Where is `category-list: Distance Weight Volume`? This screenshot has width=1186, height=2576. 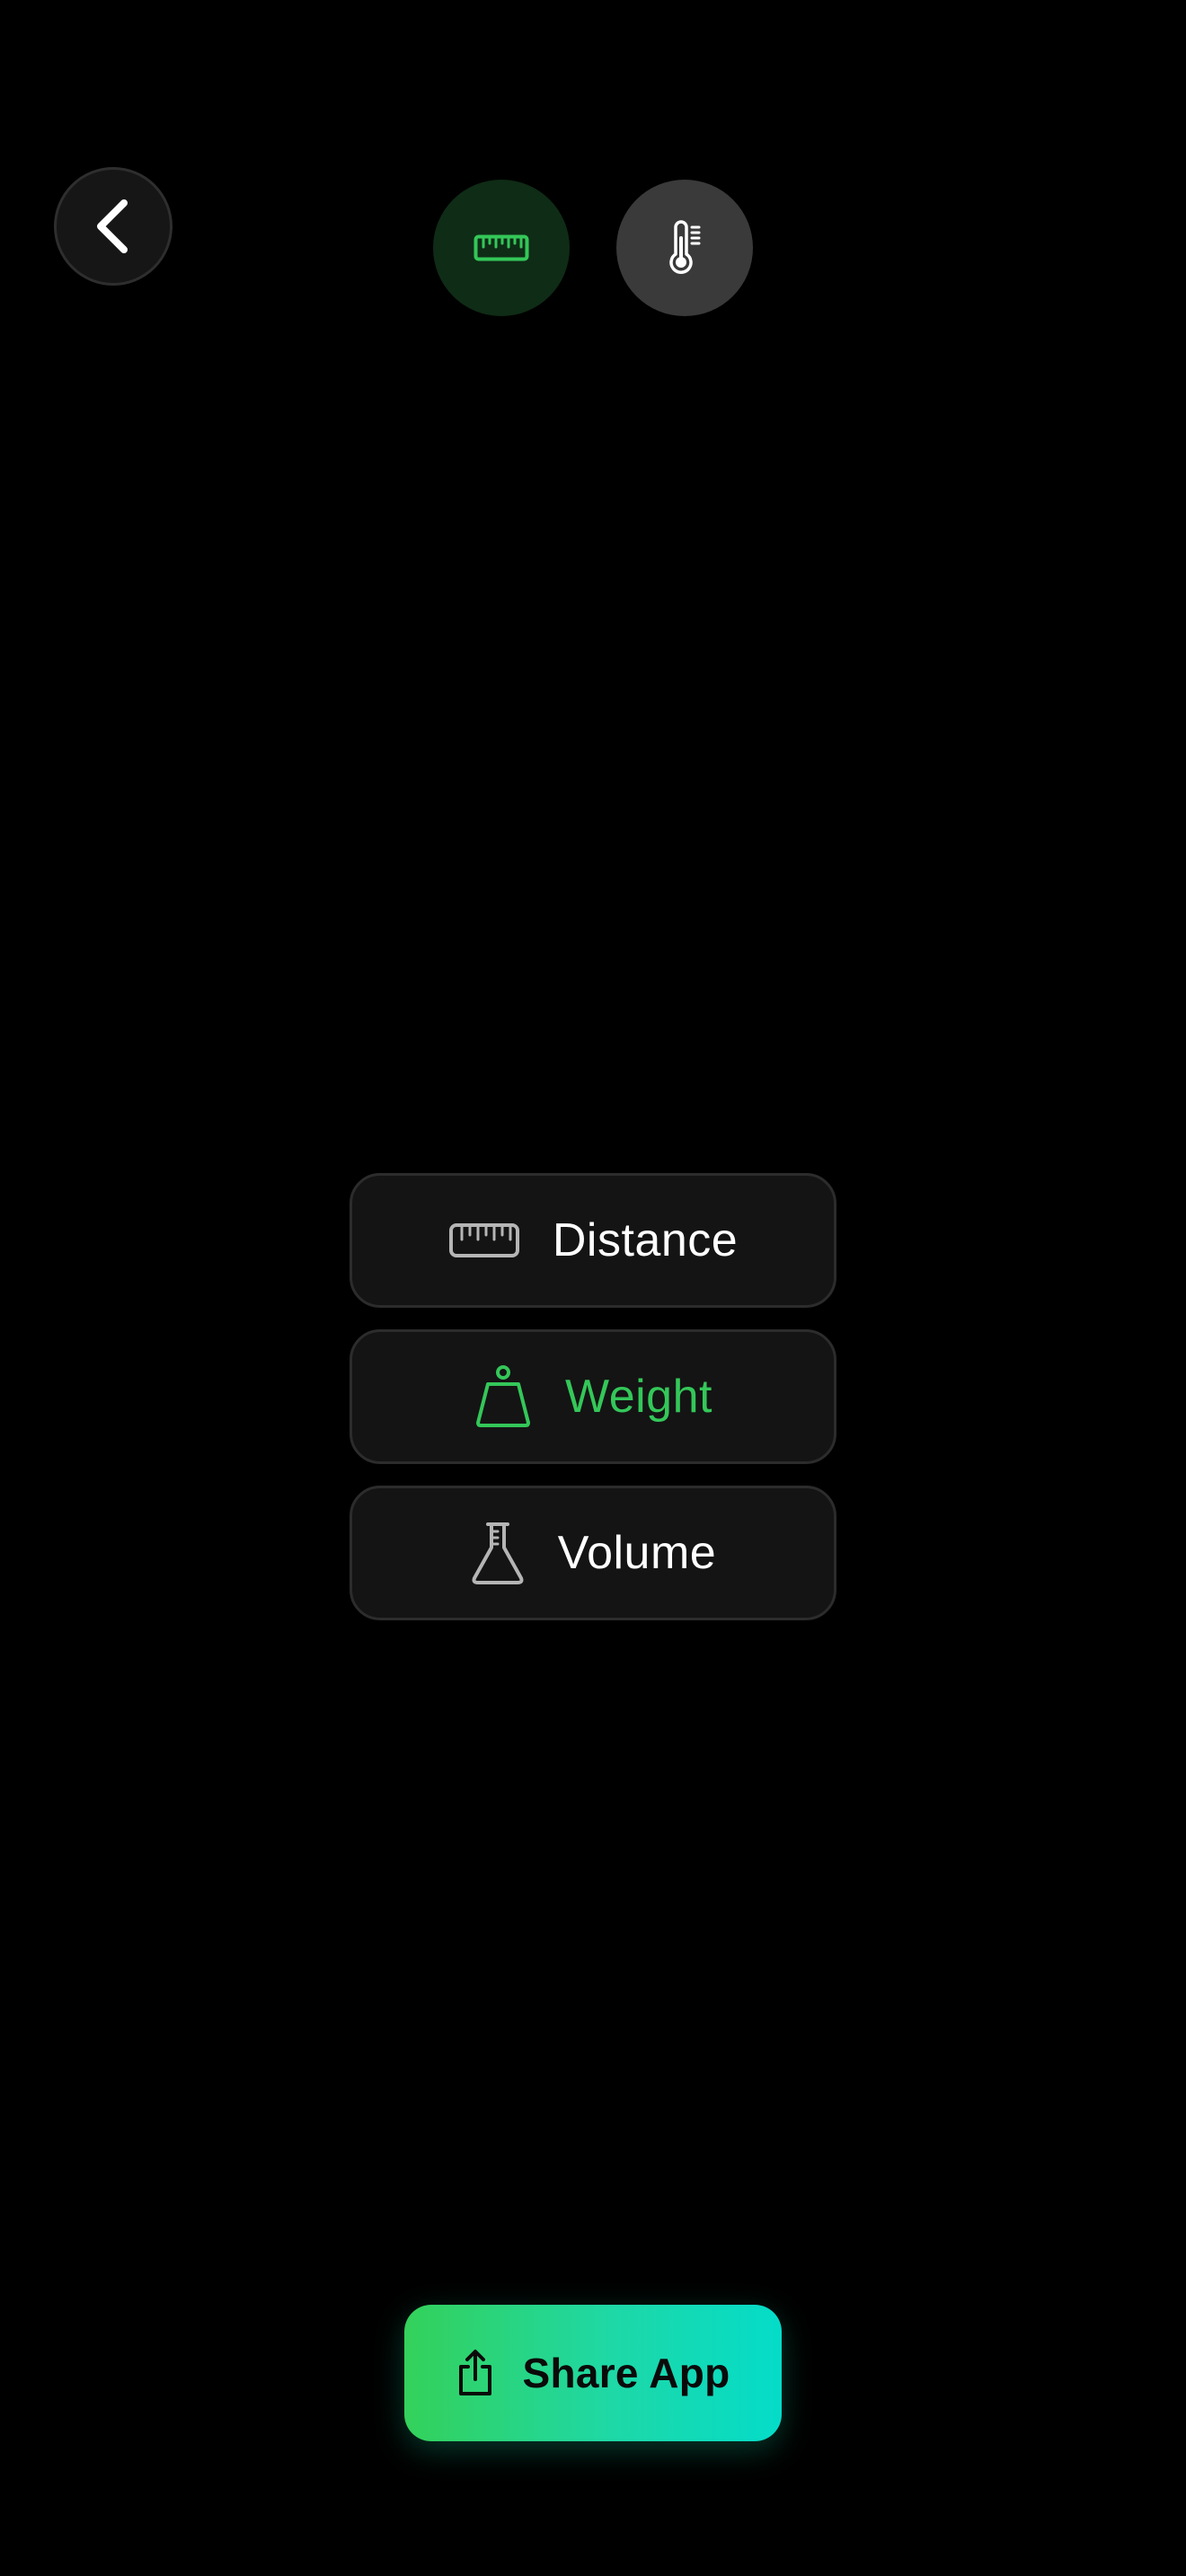 category-list: Distance Weight Volume is located at coordinates (593, 1396).